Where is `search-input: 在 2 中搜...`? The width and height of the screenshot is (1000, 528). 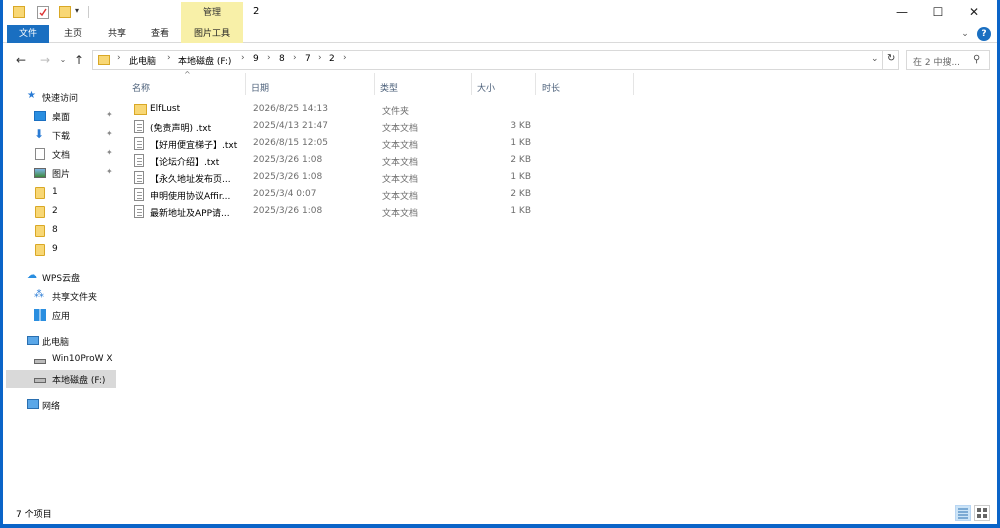 search-input: 在 2 中搜... is located at coordinates (936, 61).